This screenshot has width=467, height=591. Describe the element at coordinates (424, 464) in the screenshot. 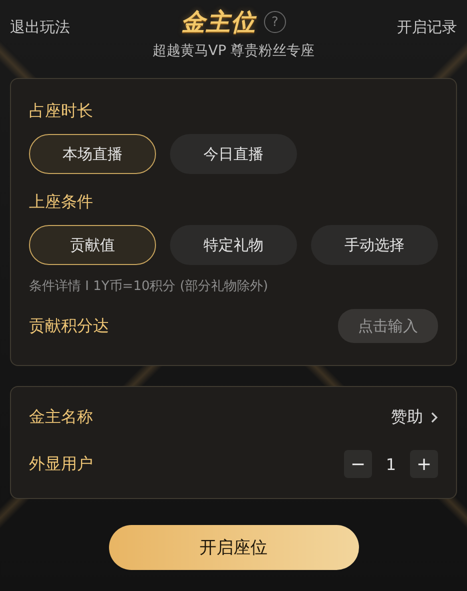

I see `plus-button: +` at that location.